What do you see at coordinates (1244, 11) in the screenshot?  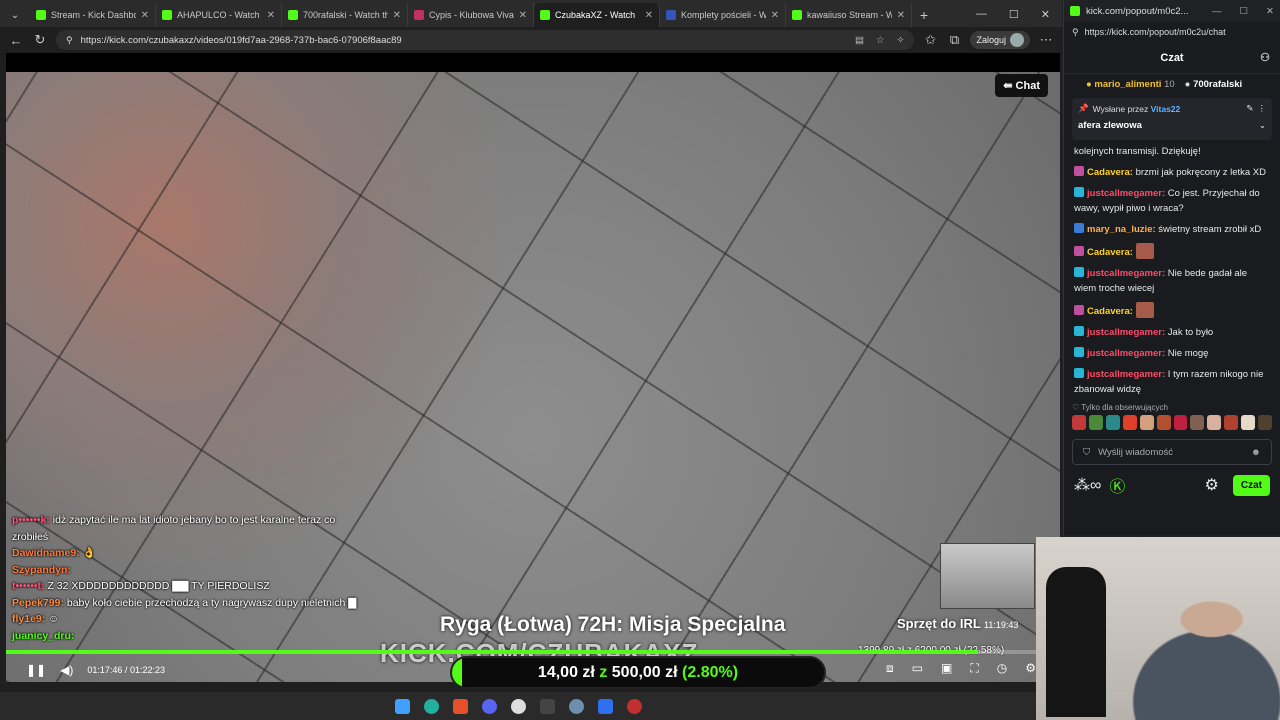 I see `chat-maximize-icon: ☐` at bounding box center [1244, 11].